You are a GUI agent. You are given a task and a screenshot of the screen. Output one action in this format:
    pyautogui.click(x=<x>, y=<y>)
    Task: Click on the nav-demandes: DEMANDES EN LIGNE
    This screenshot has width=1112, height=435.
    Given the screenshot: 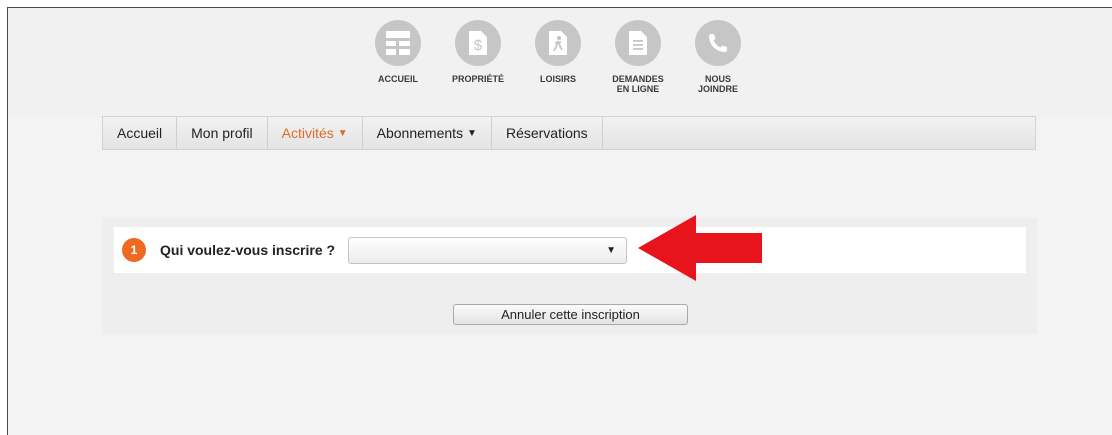 What is the action you would take?
    pyautogui.click(x=638, y=57)
    